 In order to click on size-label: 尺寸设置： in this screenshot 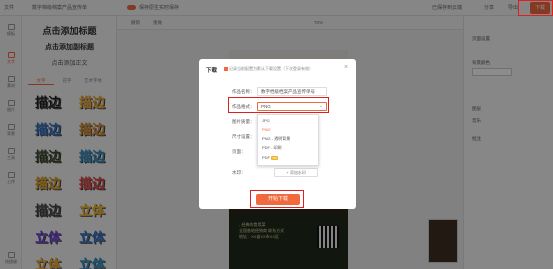, I will do `click(243, 136)`.